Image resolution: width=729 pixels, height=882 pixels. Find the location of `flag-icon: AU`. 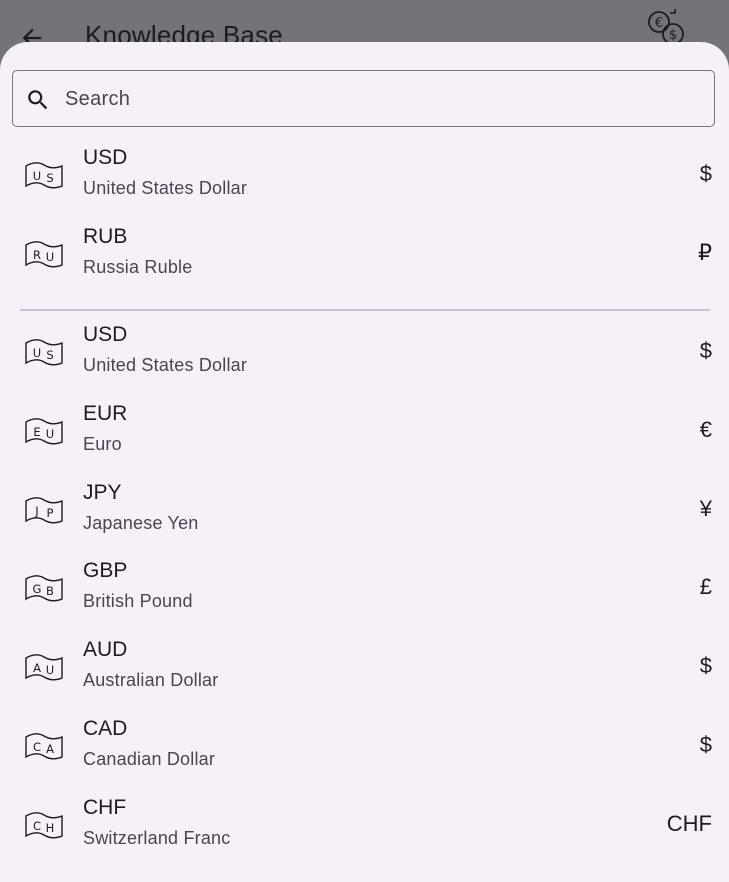

flag-icon: AU is located at coordinates (44, 667).